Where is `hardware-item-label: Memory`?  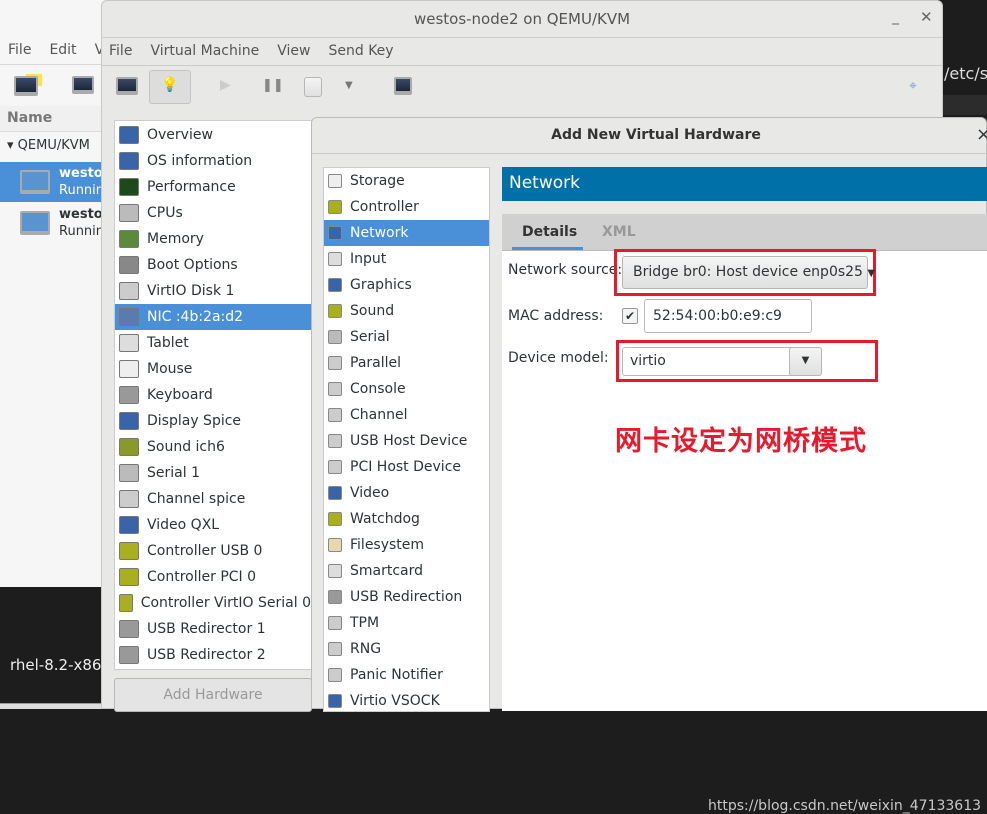
hardware-item-label: Memory is located at coordinates (175, 239).